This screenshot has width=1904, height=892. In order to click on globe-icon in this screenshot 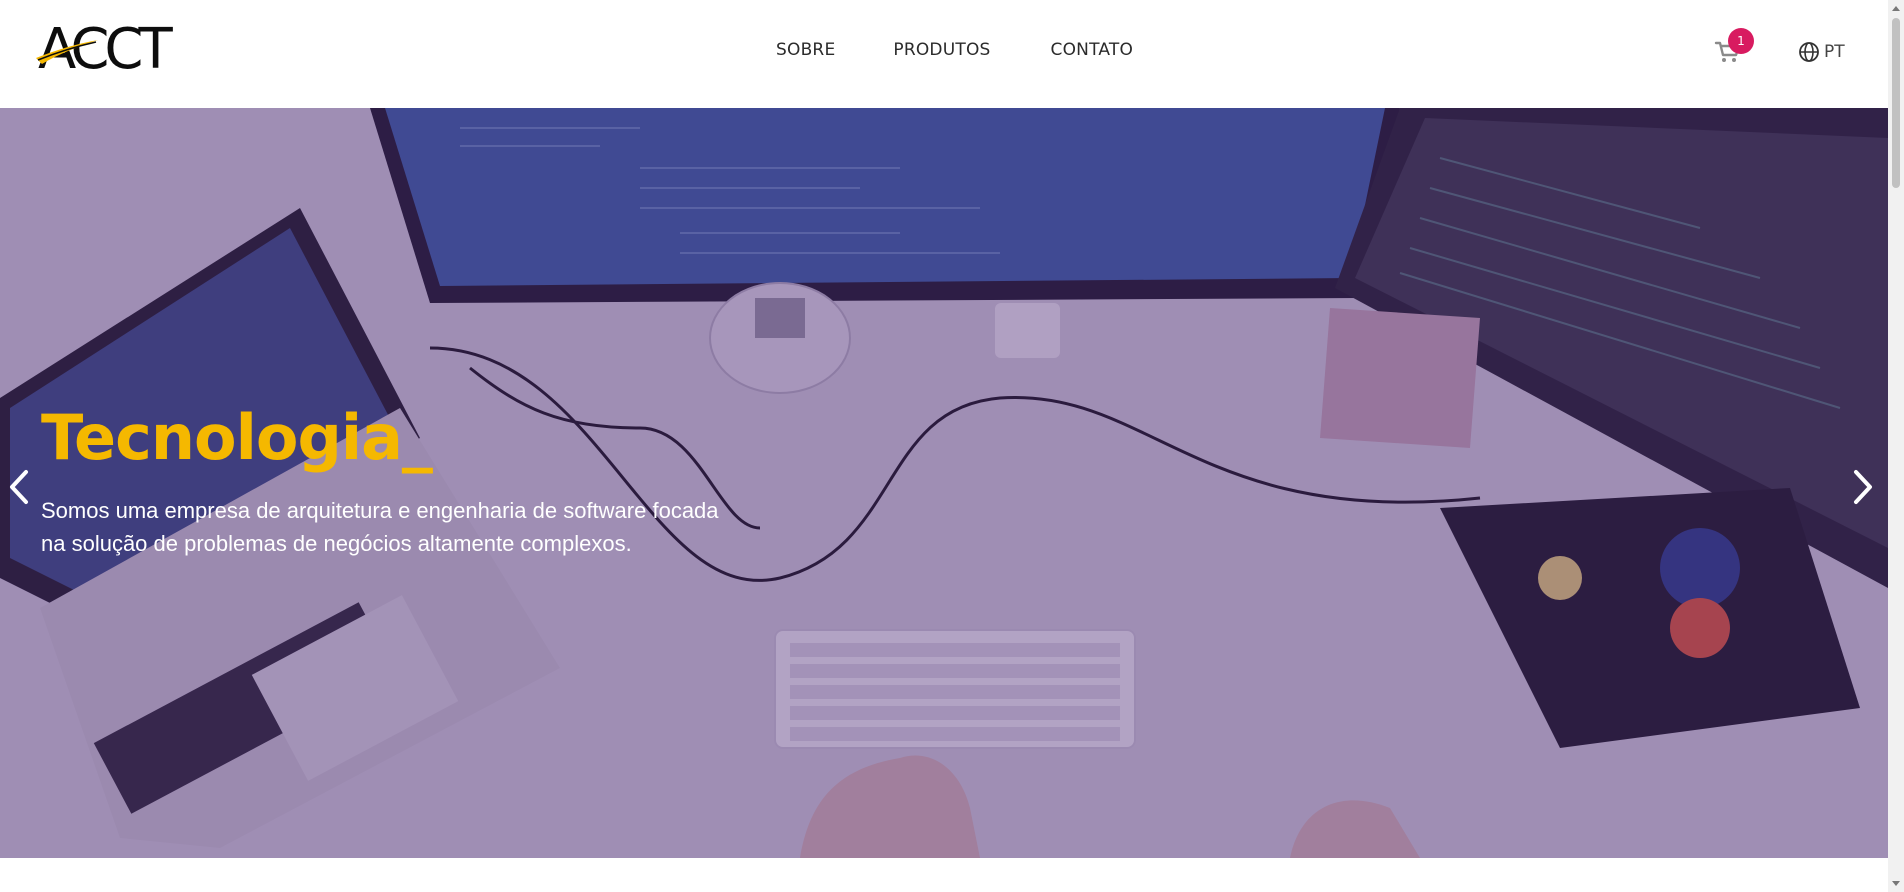, I will do `click(1809, 52)`.